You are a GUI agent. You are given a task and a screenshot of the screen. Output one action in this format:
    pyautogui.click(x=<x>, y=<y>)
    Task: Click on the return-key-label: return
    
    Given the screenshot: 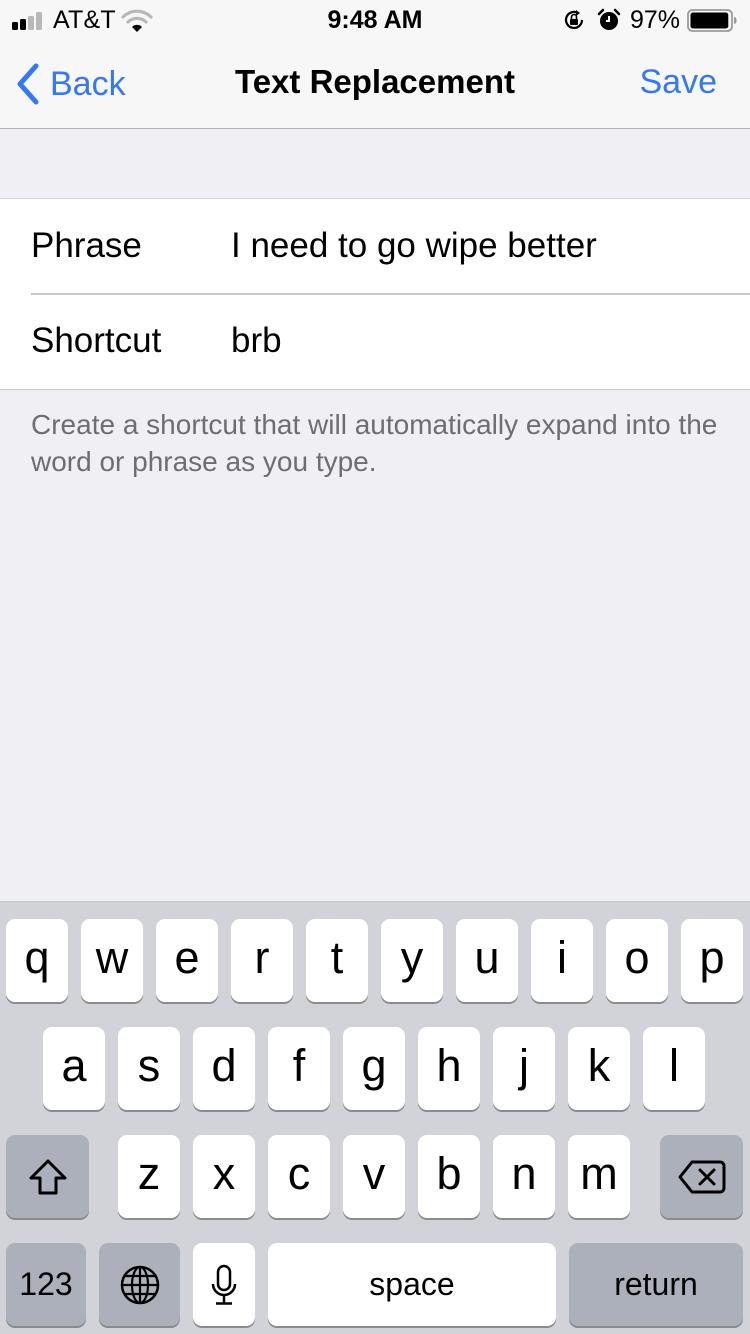 What is the action you would take?
    pyautogui.click(x=656, y=1284)
    